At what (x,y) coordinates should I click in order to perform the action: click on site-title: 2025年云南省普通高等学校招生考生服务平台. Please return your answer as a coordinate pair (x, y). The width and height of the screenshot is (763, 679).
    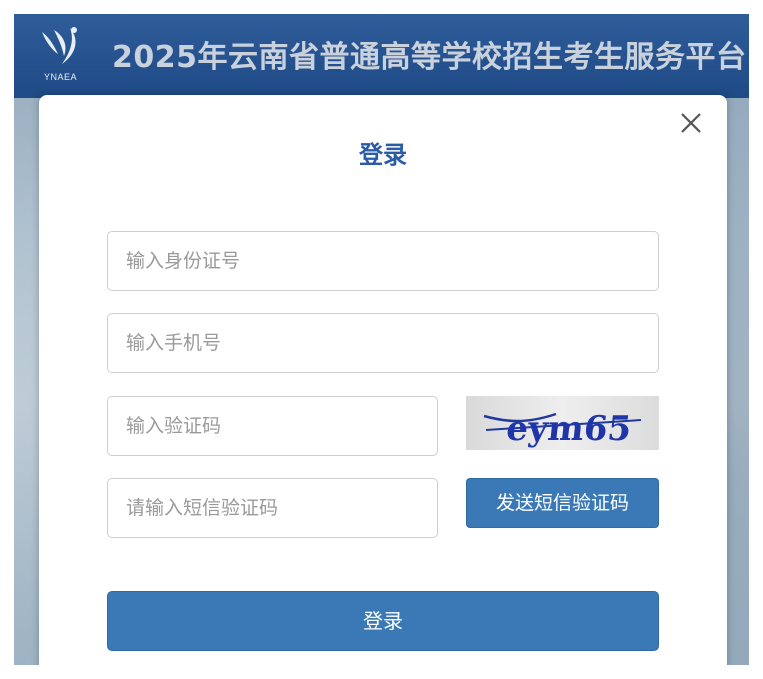
    Looking at the image, I should click on (429, 57).